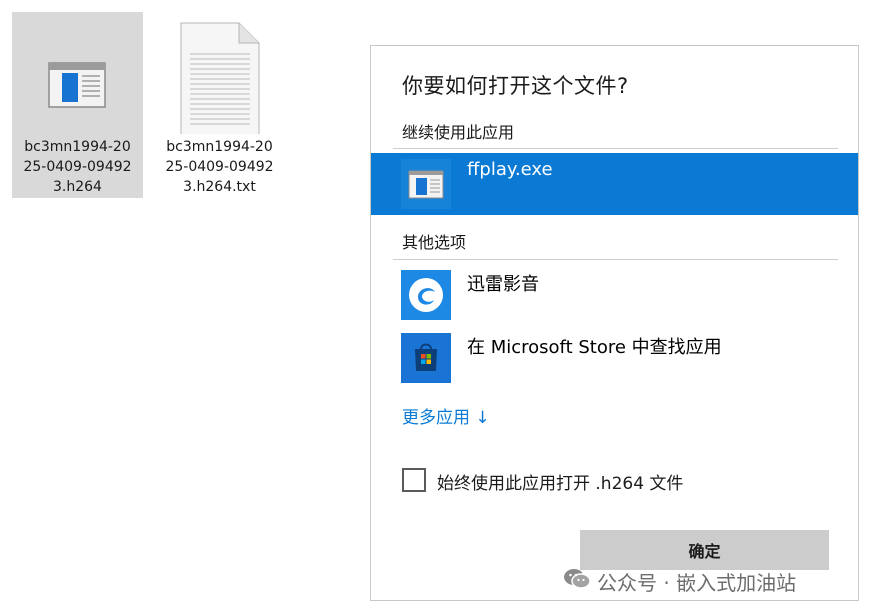 This screenshot has width=877, height=616. I want to click on file-item-txt: bc3mn1994-20 25-0409-09492 3.h264.txt, so click(219, 105).